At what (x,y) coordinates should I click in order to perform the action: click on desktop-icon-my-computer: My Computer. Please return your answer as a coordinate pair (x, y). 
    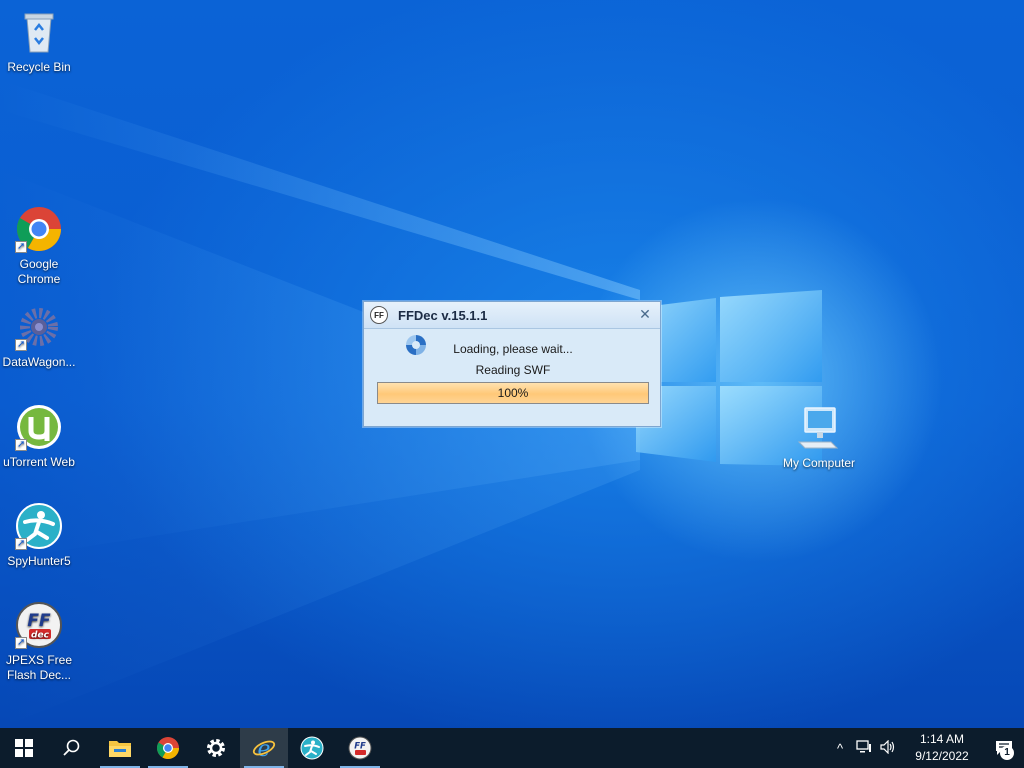
    Looking at the image, I should click on (819, 437).